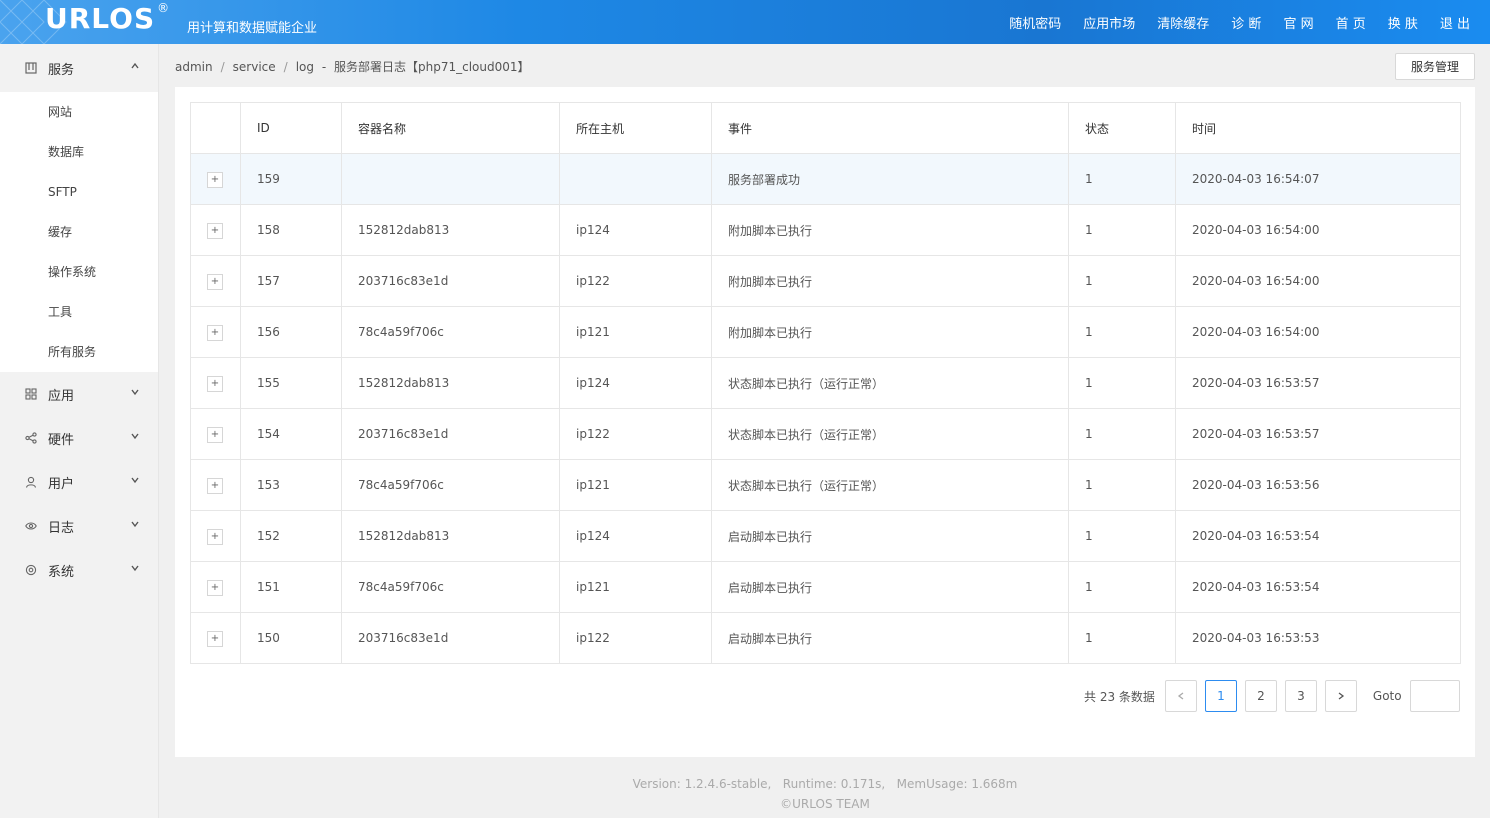  What do you see at coordinates (79, 232) in the screenshot?
I see `sidebar-item-cache: 缓存` at bounding box center [79, 232].